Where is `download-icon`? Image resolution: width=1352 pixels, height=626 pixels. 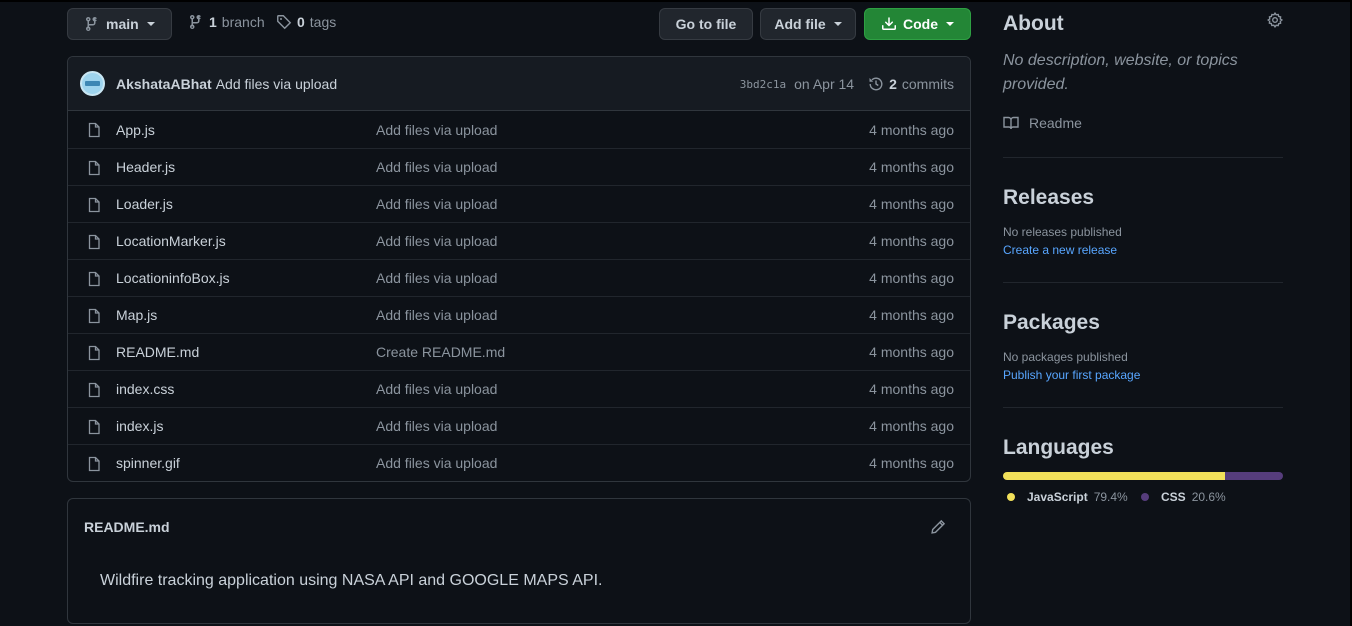
download-icon is located at coordinates (889, 23).